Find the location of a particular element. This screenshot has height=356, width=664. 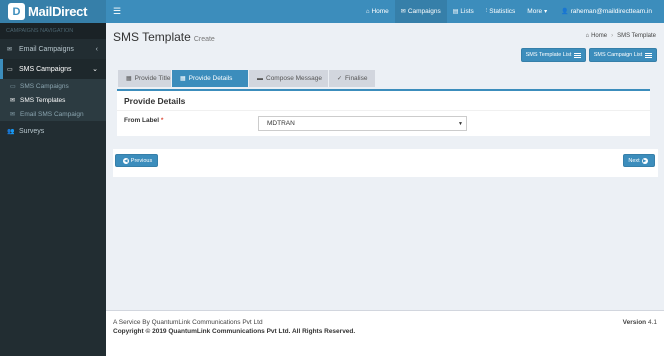

step-label: Provide Title is located at coordinates (152, 78).